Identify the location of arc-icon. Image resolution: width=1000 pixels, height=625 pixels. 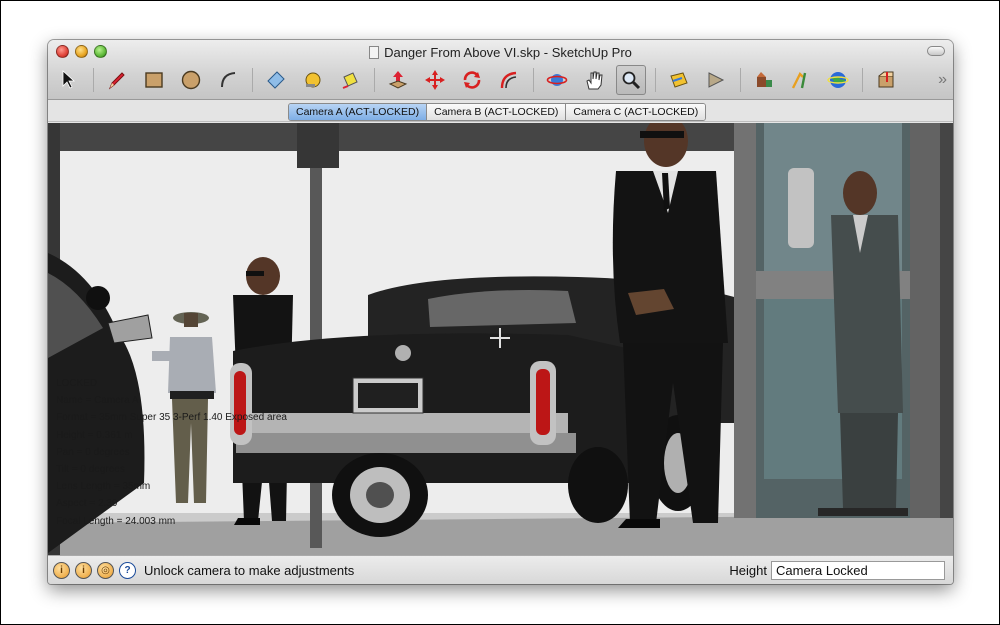
(228, 80).